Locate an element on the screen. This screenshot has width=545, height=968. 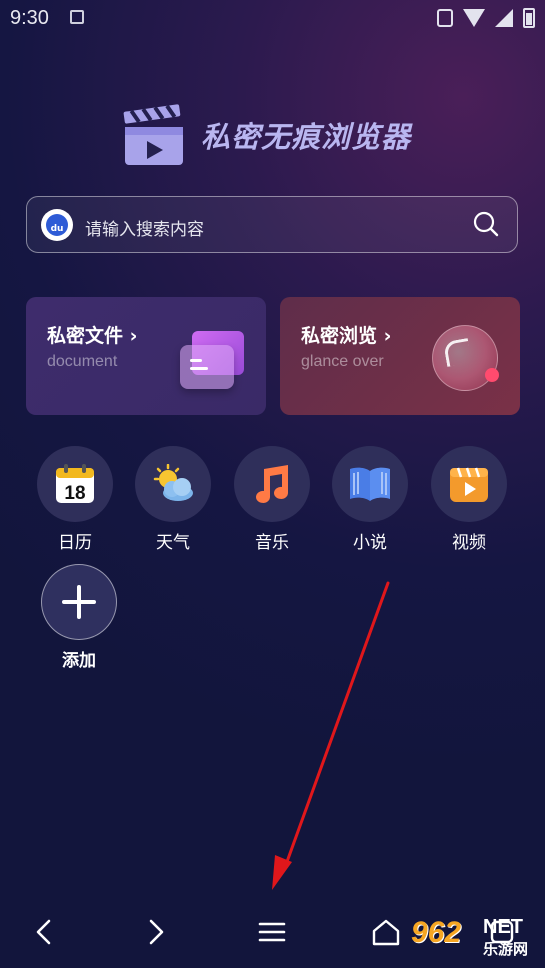
home-icon is located at coordinates (386, 932).